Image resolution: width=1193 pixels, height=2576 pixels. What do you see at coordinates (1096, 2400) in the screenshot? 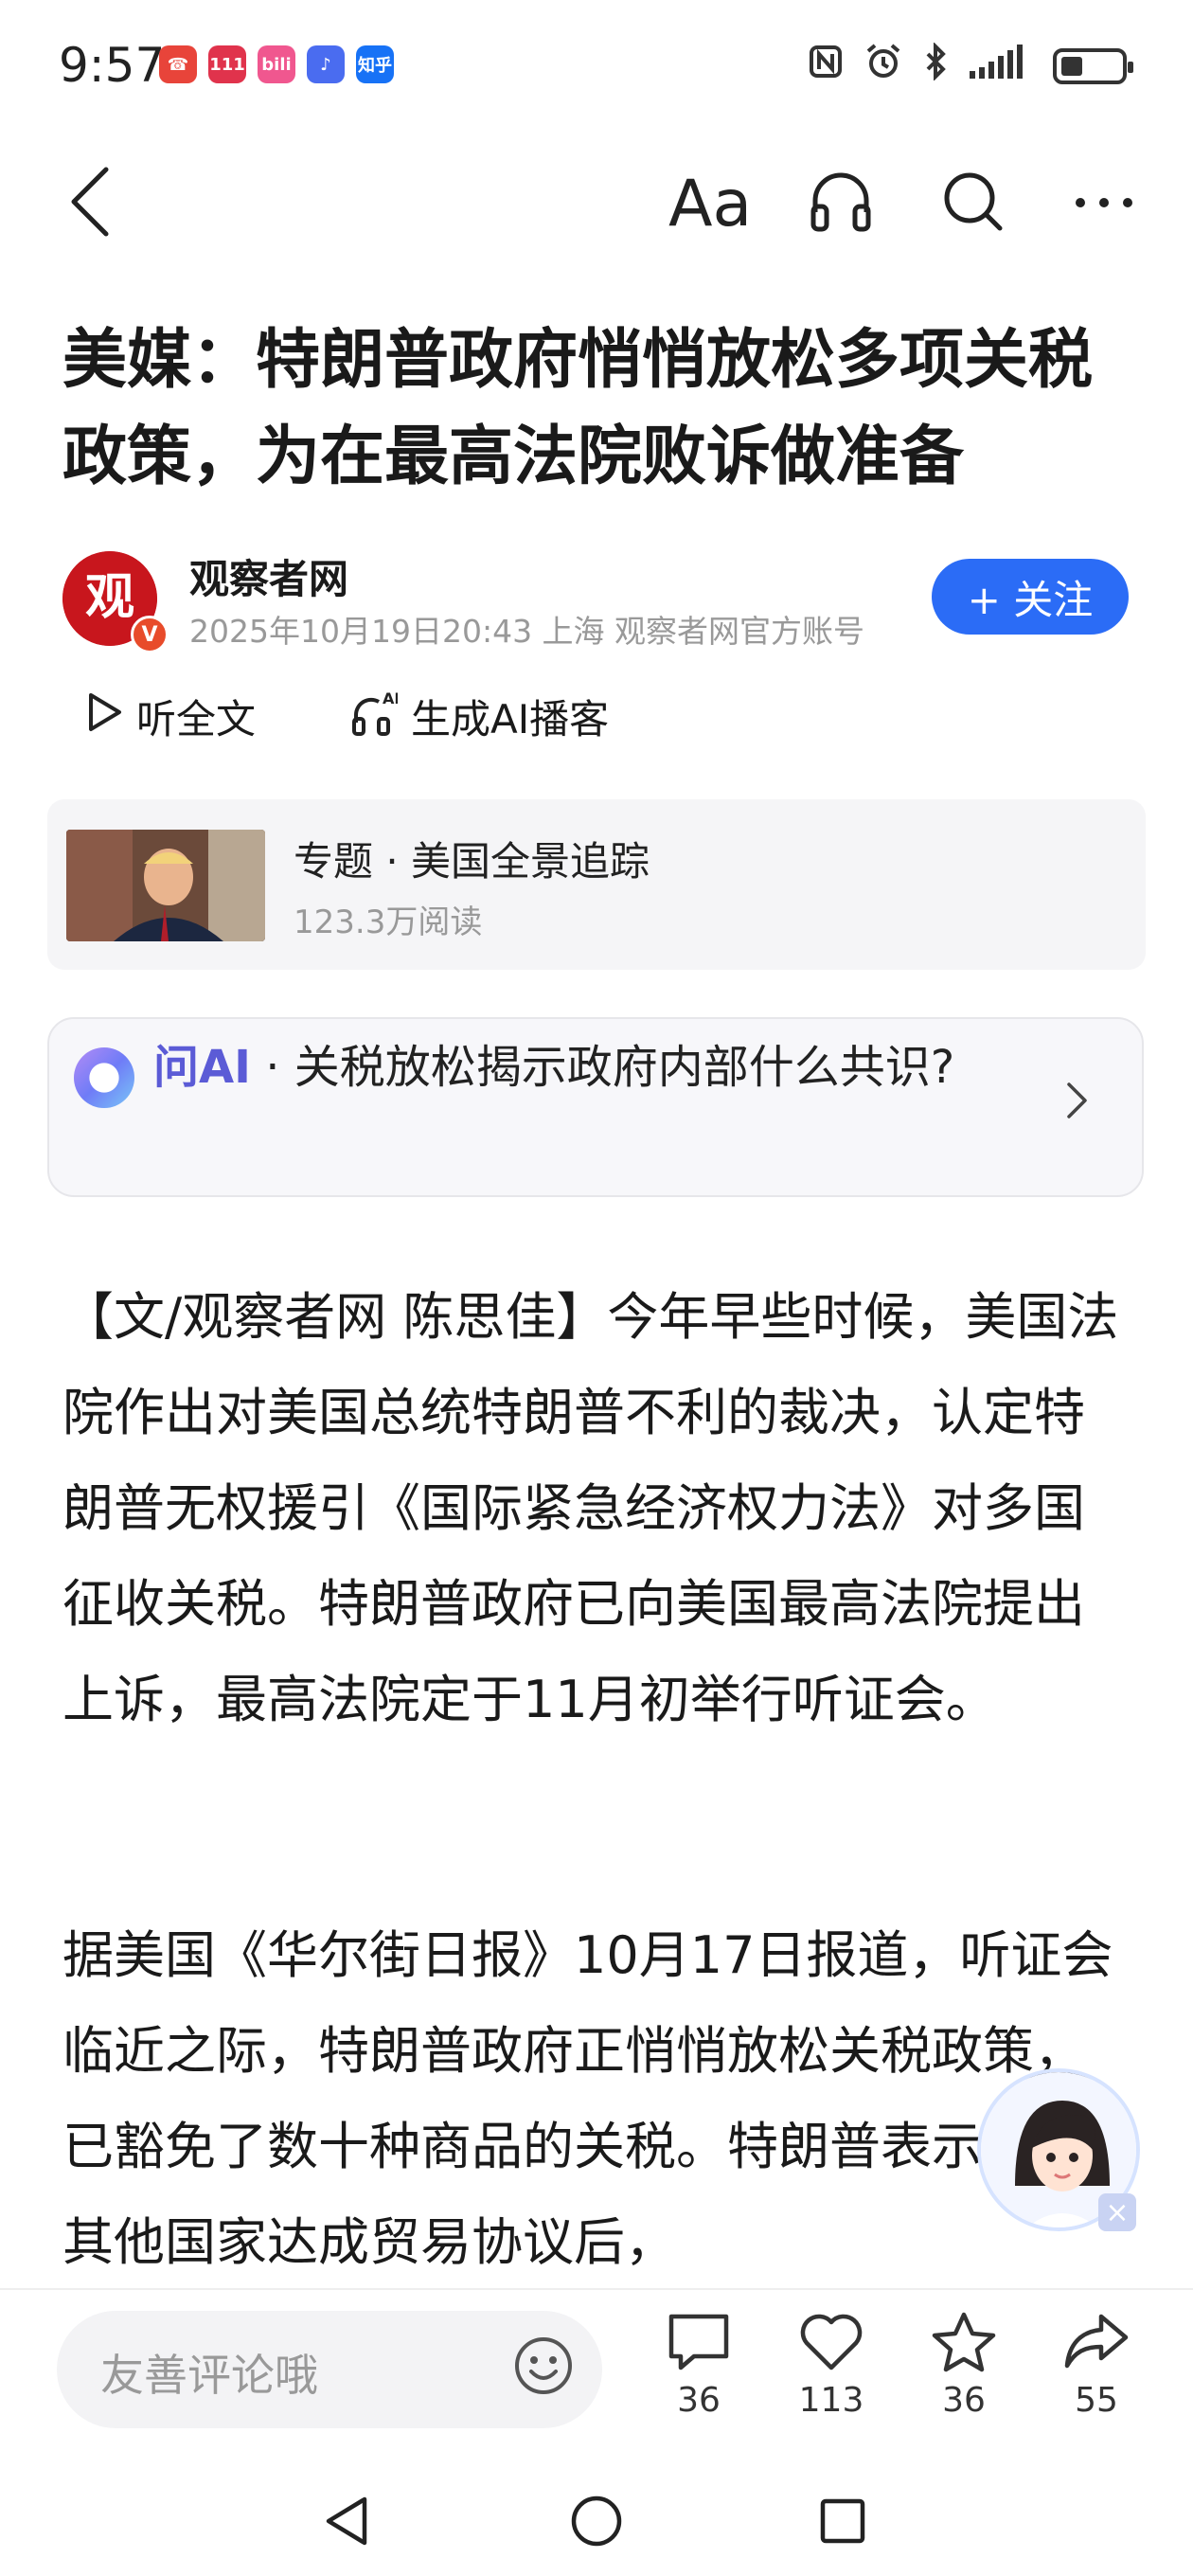
I see `shares-count: 55` at bounding box center [1096, 2400].